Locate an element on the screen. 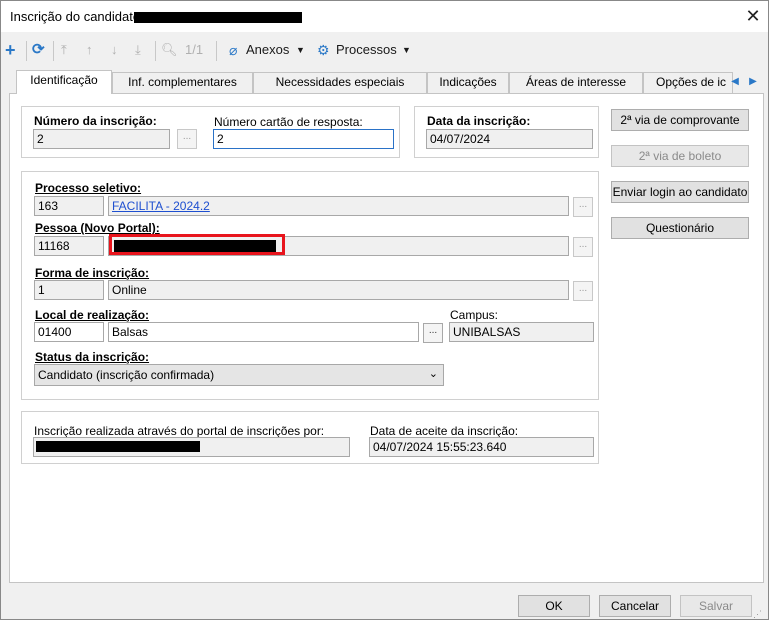  resize-grip-icon: ⋰ is located at coordinates (759, 614).